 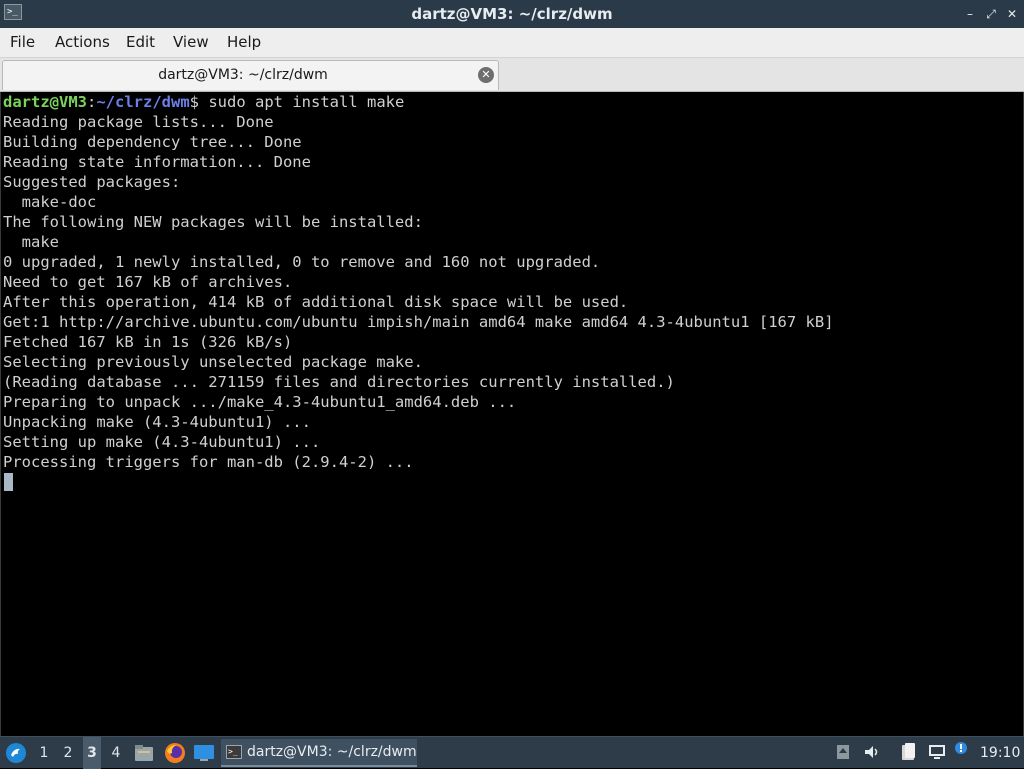 I want to click on menu-file: File, so click(x=22, y=42).